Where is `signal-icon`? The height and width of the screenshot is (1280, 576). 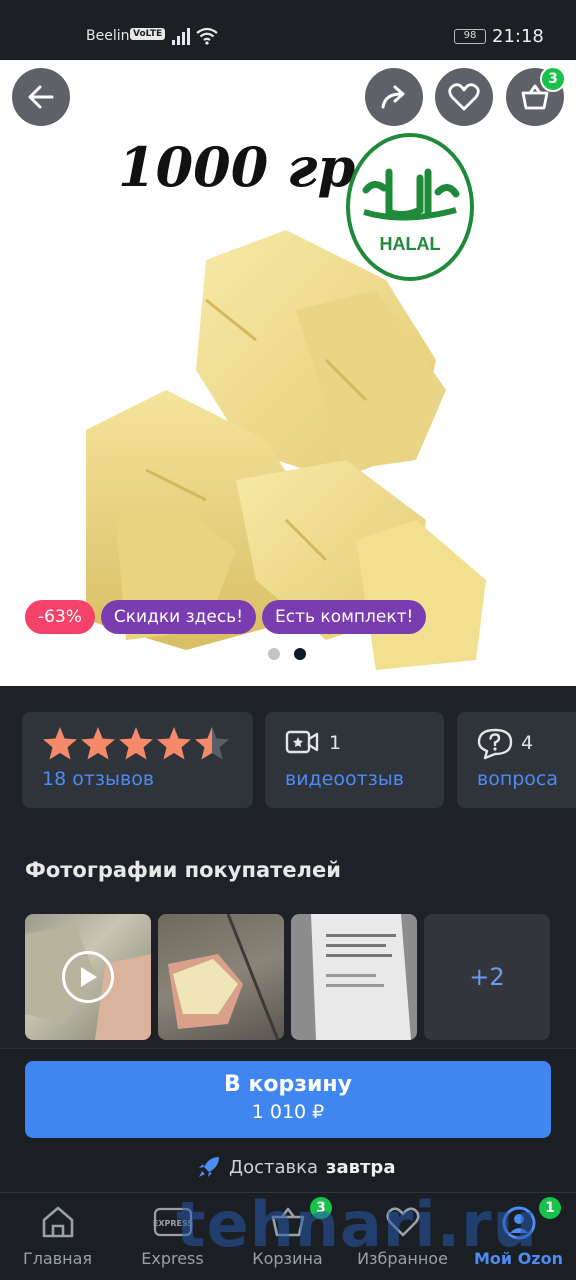 signal-icon is located at coordinates (181, 36).